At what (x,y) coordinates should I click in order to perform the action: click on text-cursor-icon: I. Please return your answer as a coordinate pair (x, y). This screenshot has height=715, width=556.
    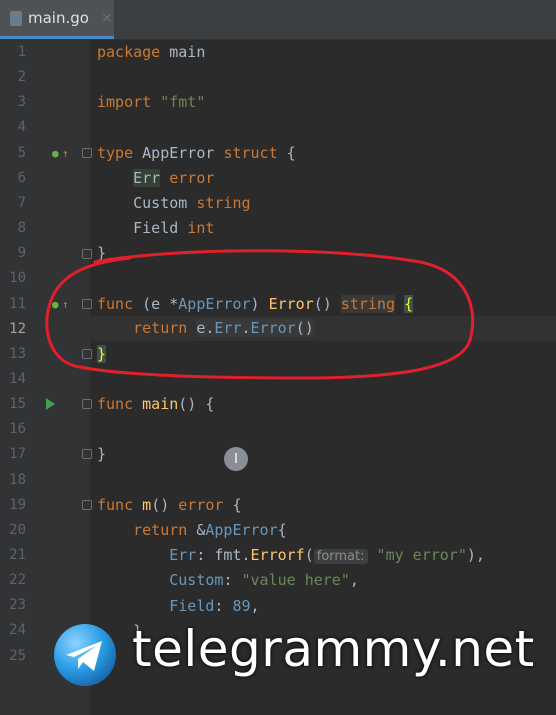
    Looking at the image, I should click on (236, 459).